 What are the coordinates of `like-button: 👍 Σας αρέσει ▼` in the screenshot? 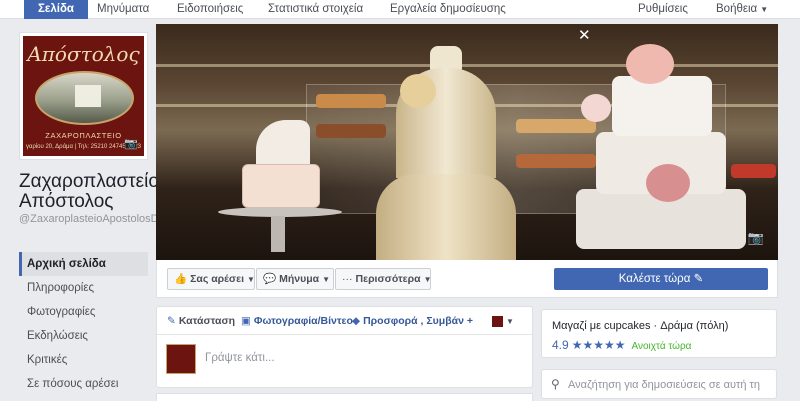 It's located at (211, 279).